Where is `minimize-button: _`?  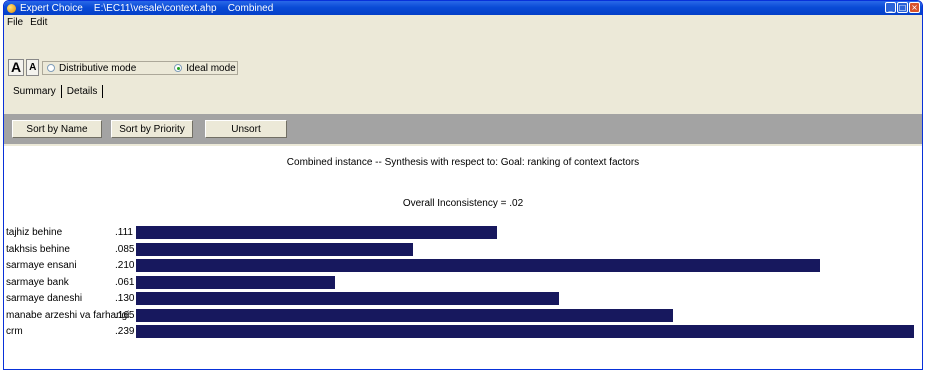
minimize-button: _ is located at coordinates (890, 7).